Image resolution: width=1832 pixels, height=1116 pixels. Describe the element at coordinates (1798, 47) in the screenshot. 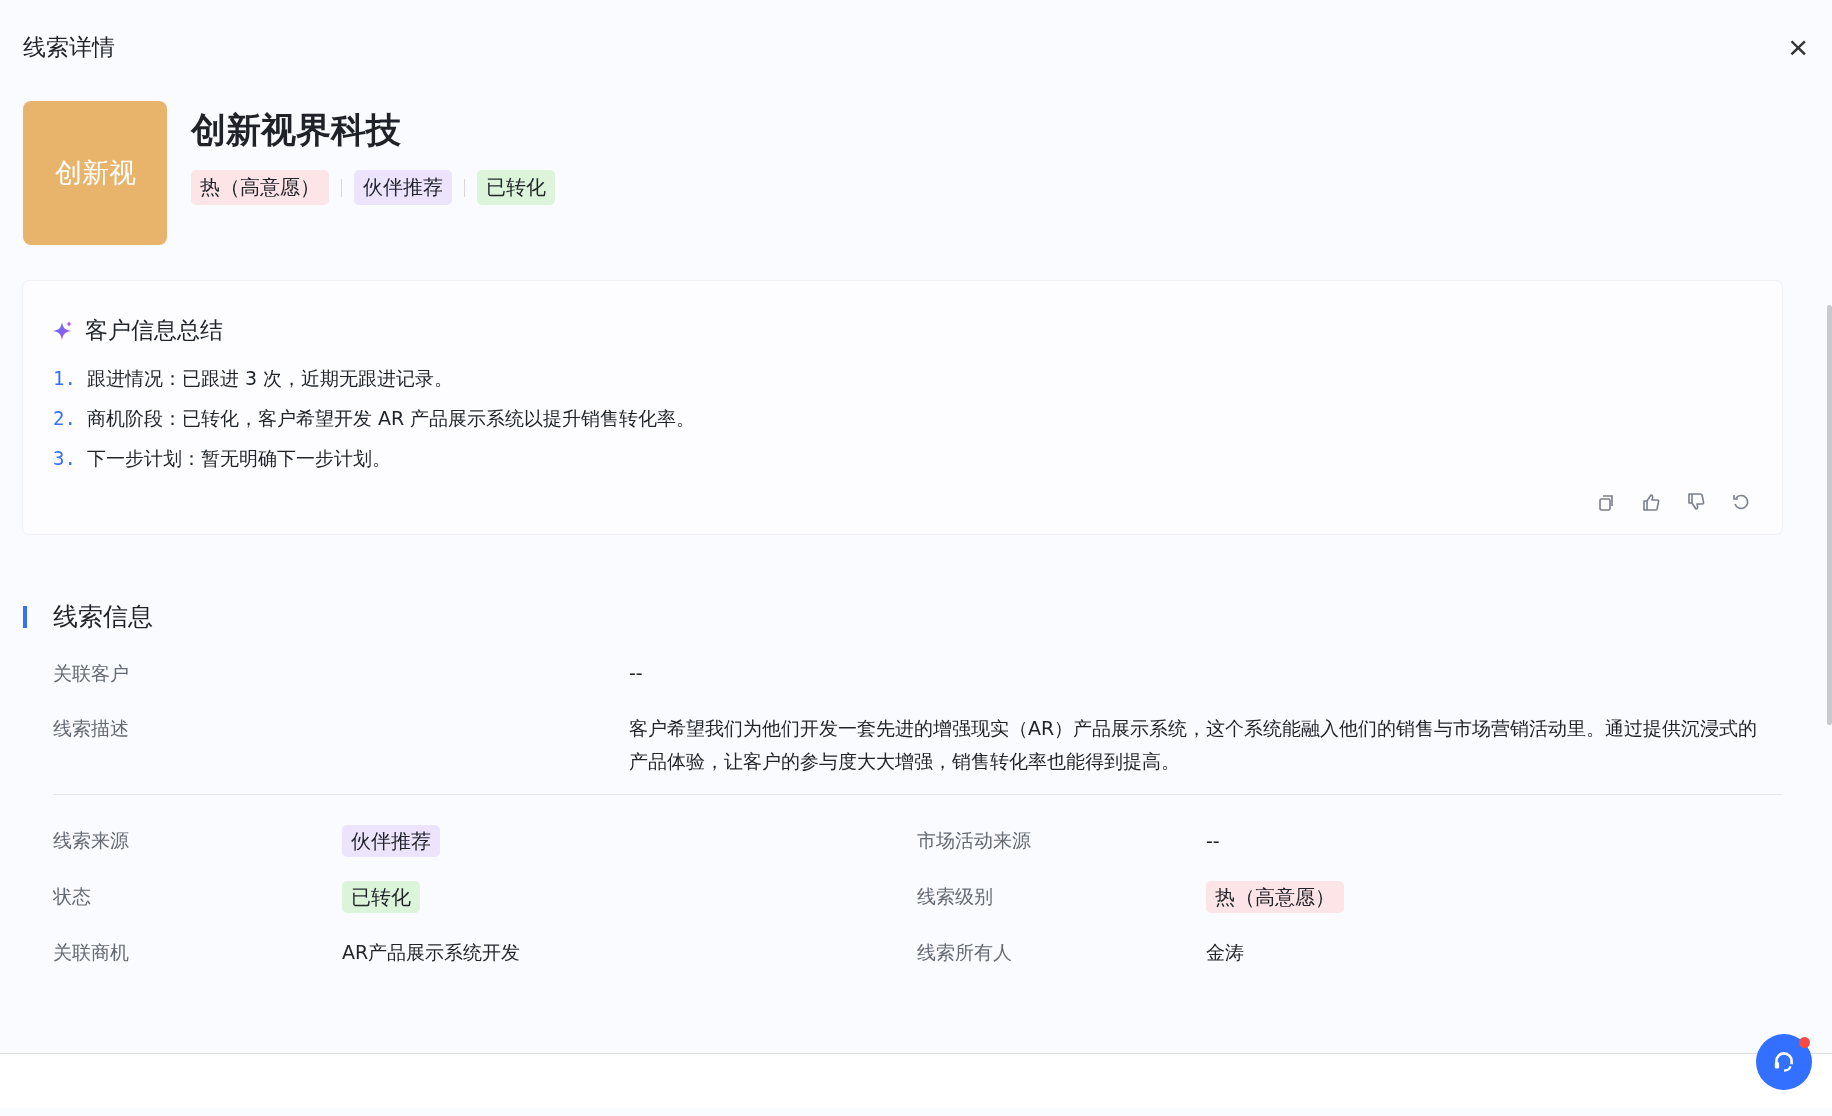

I see `close-button: ×` at that location.